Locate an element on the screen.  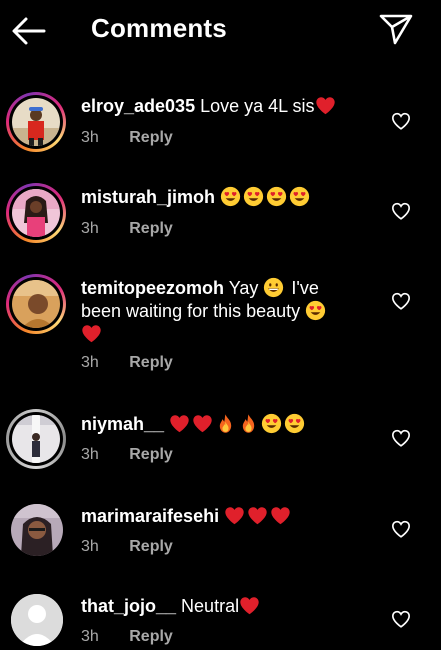
comment-text: I've is located at coordinates (305, 288).